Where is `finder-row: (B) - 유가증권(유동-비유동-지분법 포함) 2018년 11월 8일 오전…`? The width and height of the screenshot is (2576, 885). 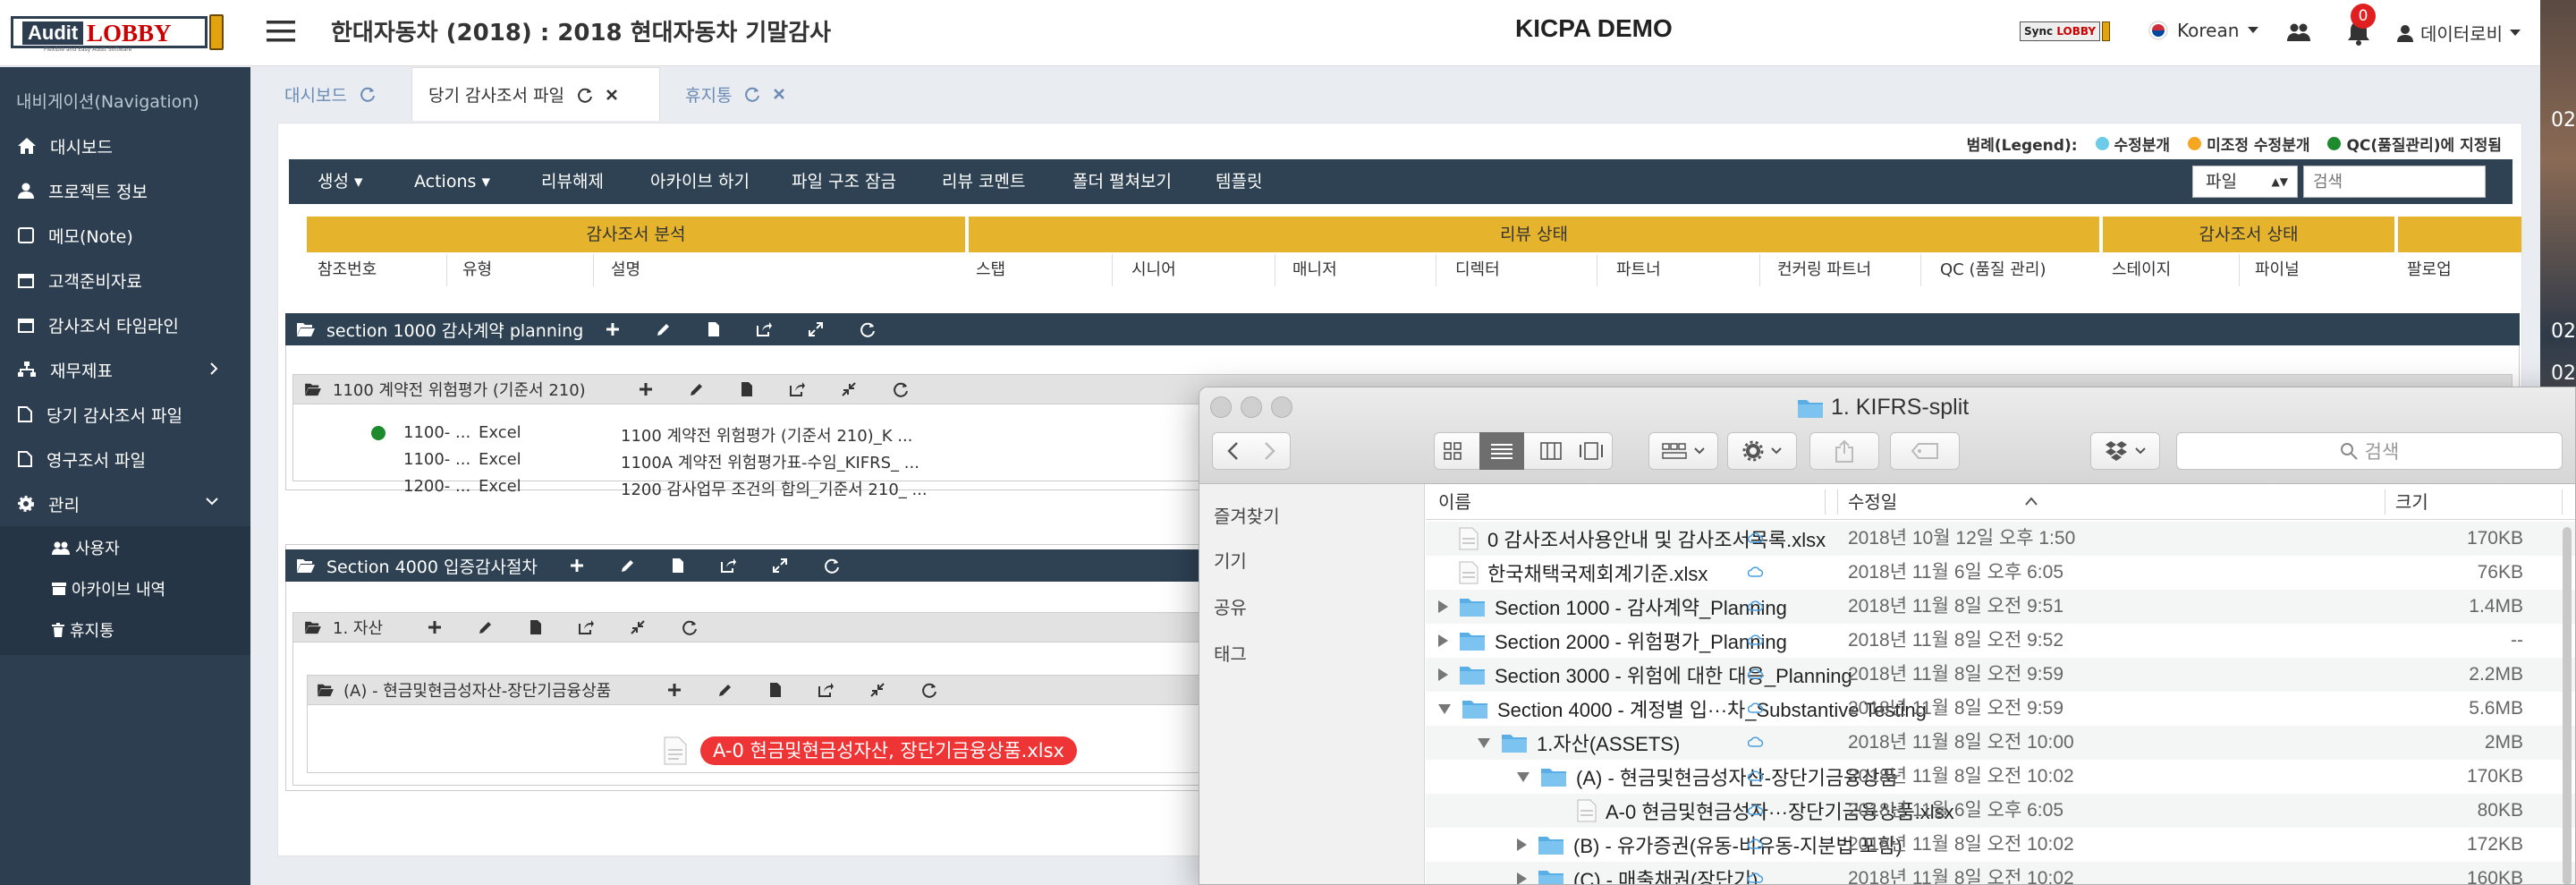 finder-row: (B) - 유가증권(유동-비유동-지분법 포함) 2018년 11월 8일 오전… is located at coordinates (2000, 845).